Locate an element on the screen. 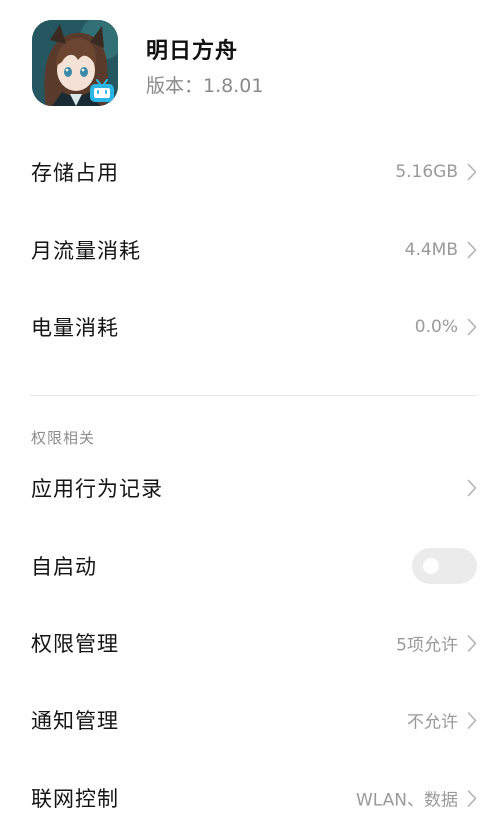 This screenshot has height=828, width=503. storage-usage-row: 存储占用 5.16GB is located at coordinates (251, 172).